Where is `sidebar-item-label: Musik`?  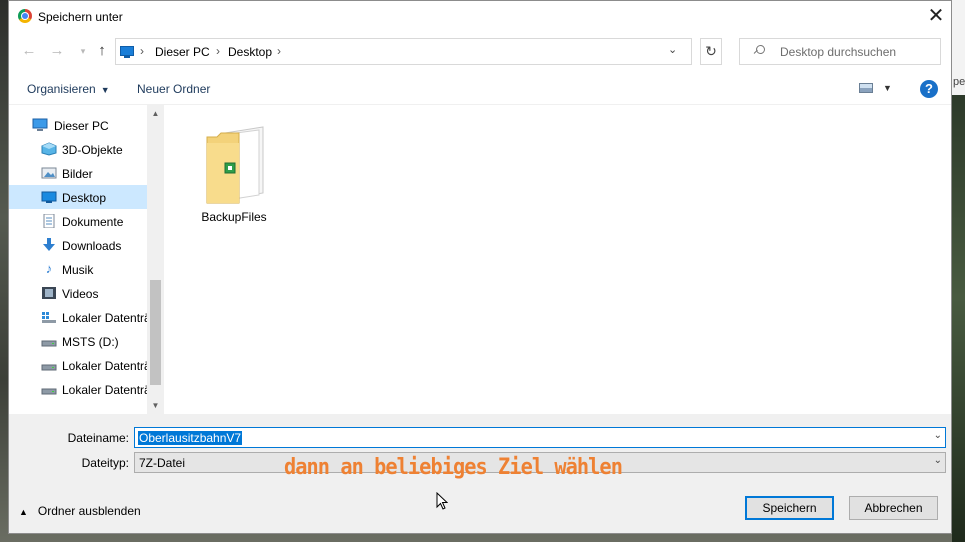 sidebar-item-label: Musik is located at coordinates (78, 270).